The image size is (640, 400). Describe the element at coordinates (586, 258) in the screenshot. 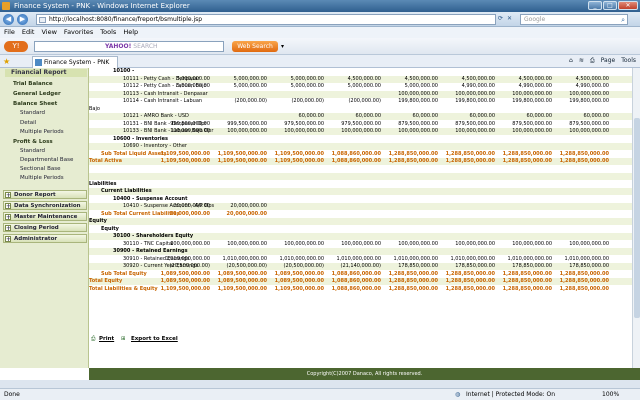

I see `row-value-period-8: 1,010,000,000.00` at that location.